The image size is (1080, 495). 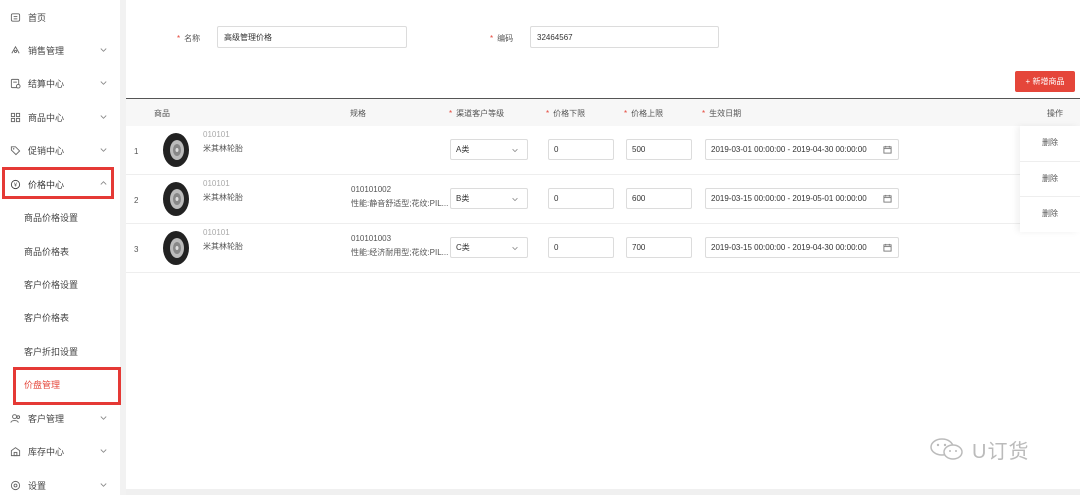 I want to click on highlight-box-price-disk, so click(x=67, y=386).